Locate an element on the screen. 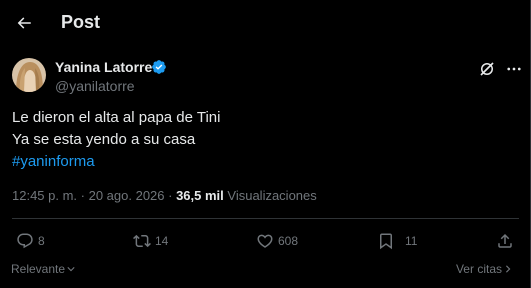 Image resolution: width=531 pixels, height=288 pixels. tweet-date: 20 ago. 2026 is located at coordinates (127, 195).